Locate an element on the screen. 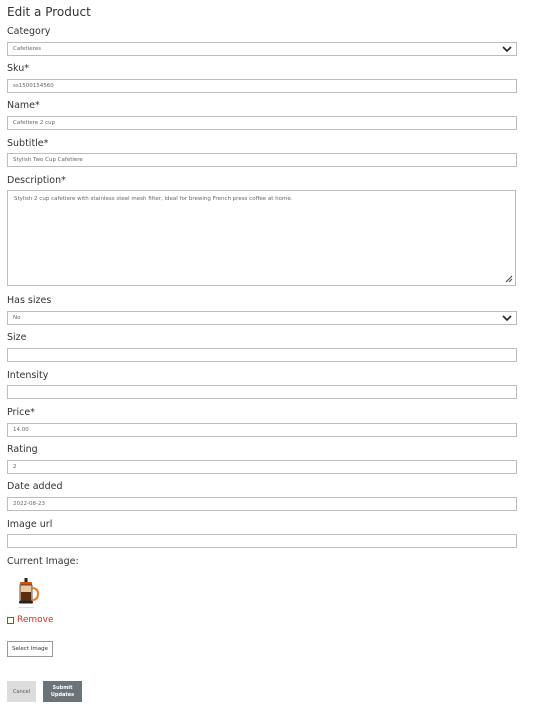 The image size is (538, 721). has-sizes-value: No is located at coordinates (17, 318).